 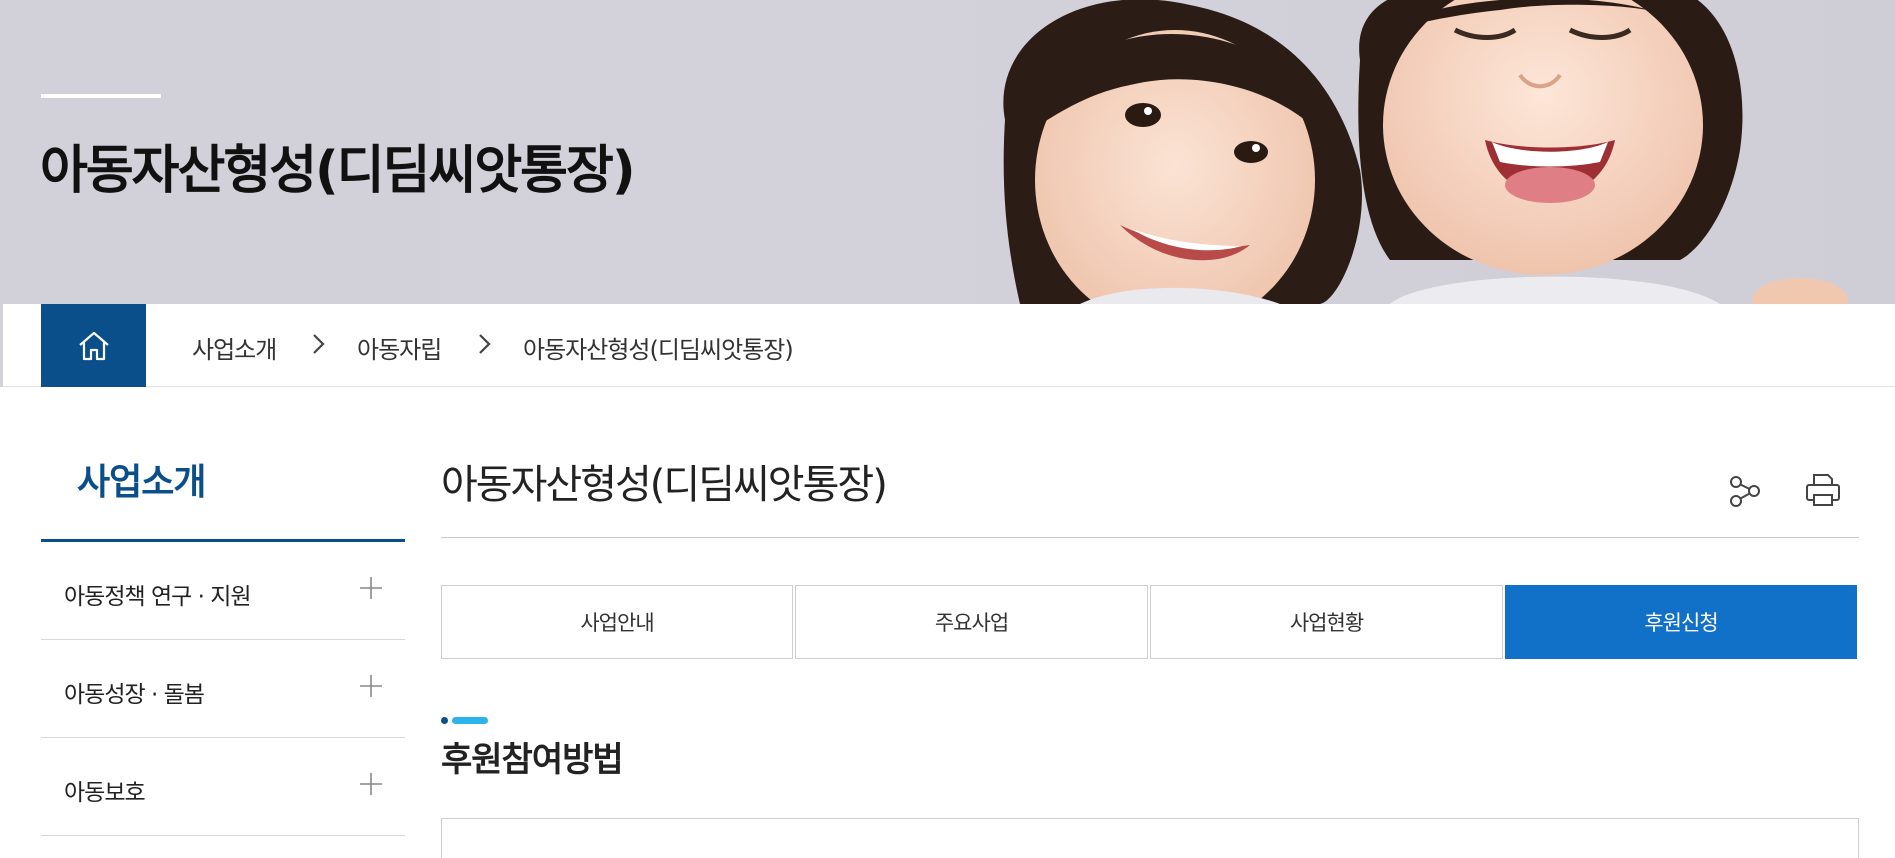 What do you see at coordinates (658, 347) in the screenshot?
I see `breadcrumb-item-current: 아동자산형성(디딤씨앗통장)` at bounding box center [658, 347].